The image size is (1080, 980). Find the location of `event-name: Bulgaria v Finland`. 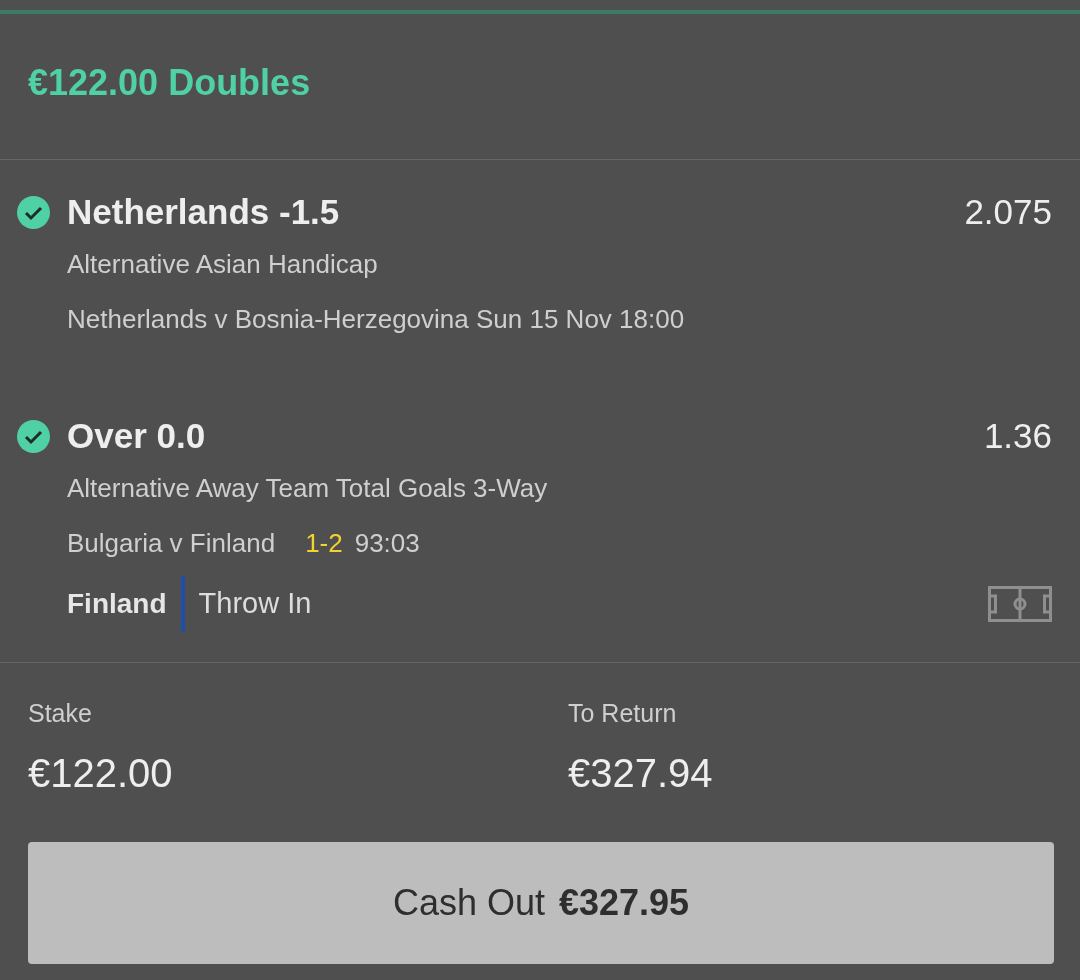

event-name: Bulgaria v Finland is located at coordinates (171, 543).